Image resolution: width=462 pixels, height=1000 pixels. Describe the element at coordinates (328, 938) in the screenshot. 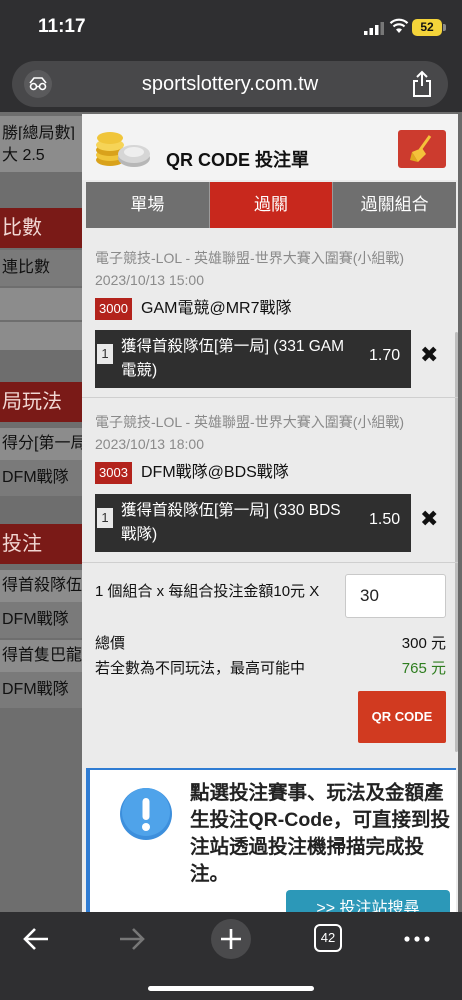

I see `tab-switcher-button: 42` at that location.